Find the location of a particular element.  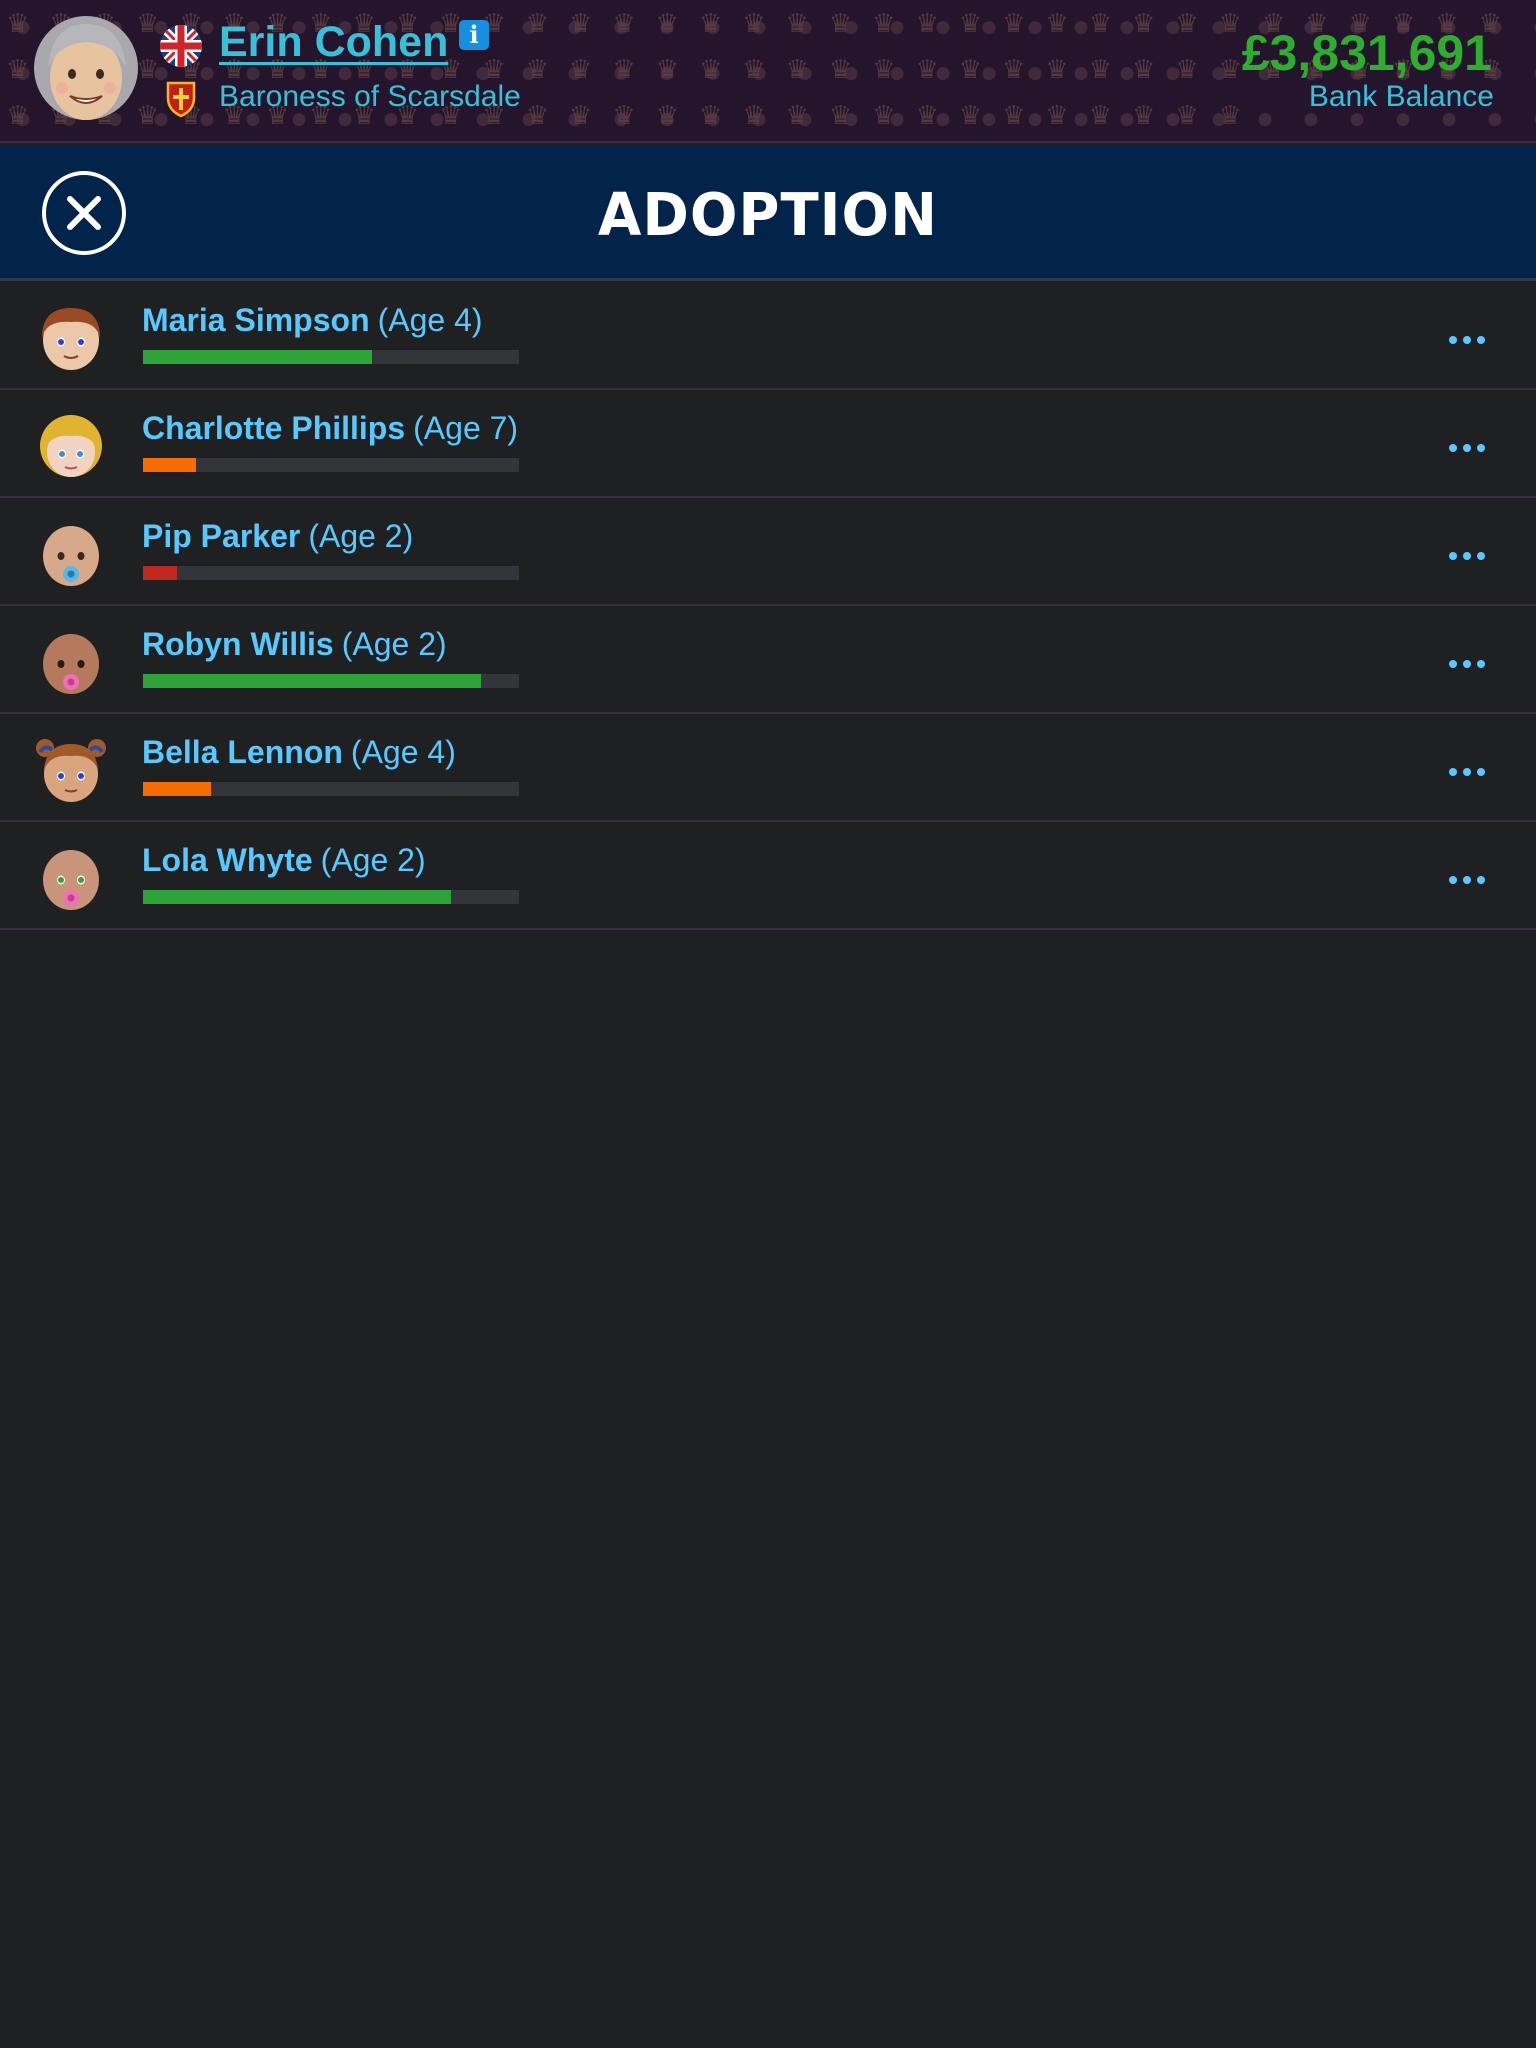

list-item: Maria Simpson (Age 4) is located at coordinates (768, 336).